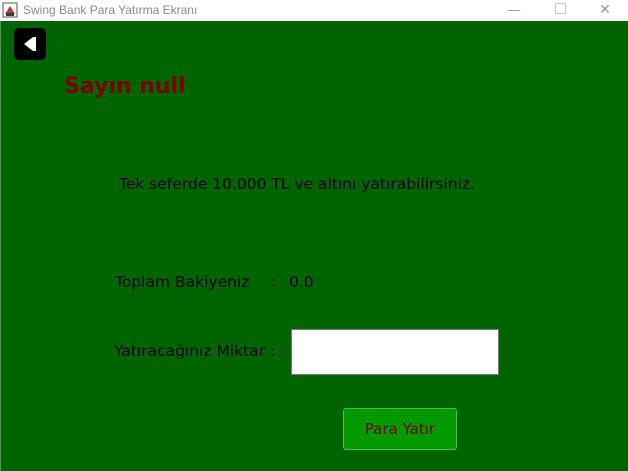 This screenshot has height=471, width=628. Describe the element at coordinates (314, 10) in the screenshot. I see `title-bar: Swing Bank Para Yatırma Ekranı — ✕` at that location.